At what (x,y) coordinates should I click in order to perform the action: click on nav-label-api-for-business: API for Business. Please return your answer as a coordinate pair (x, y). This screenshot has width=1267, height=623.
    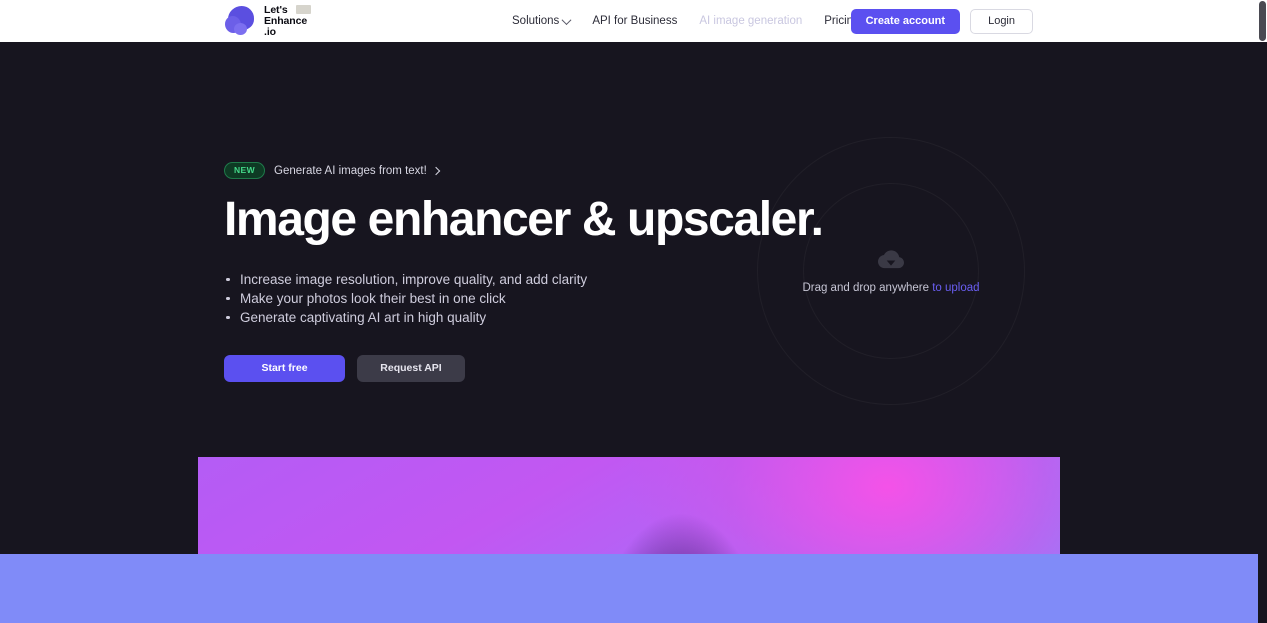
    Looking at the image, I should click on (635, 21).